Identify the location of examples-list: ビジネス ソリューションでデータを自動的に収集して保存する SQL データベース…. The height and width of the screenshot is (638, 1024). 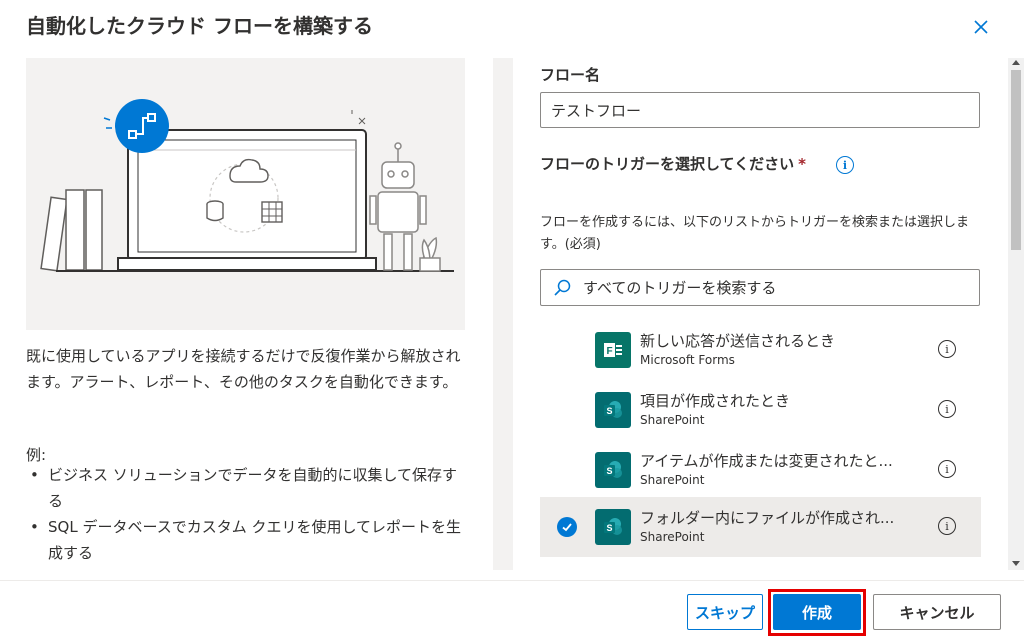
(248, 514).